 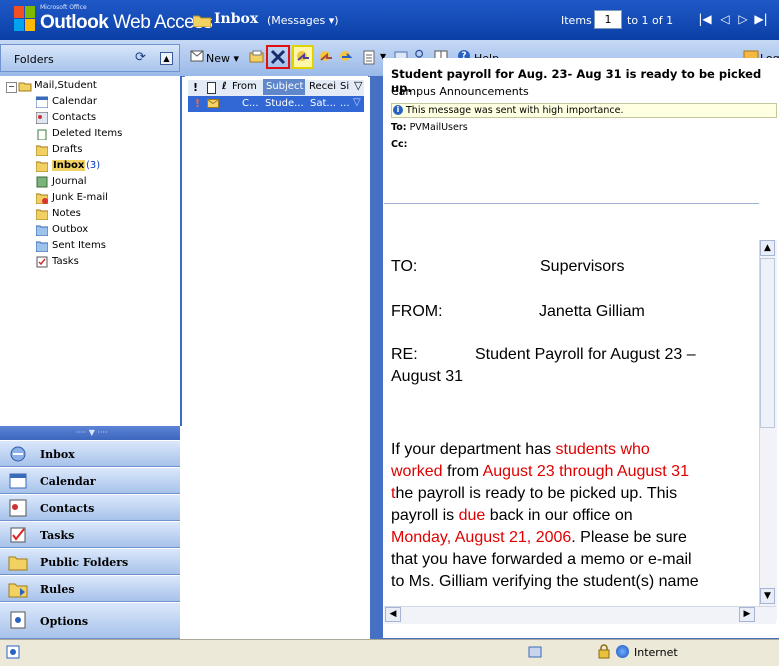 What do you see at coordinates (608, 19) in the screenshot?
I see `item-number-input: 1` at bounding box center [608, 19].